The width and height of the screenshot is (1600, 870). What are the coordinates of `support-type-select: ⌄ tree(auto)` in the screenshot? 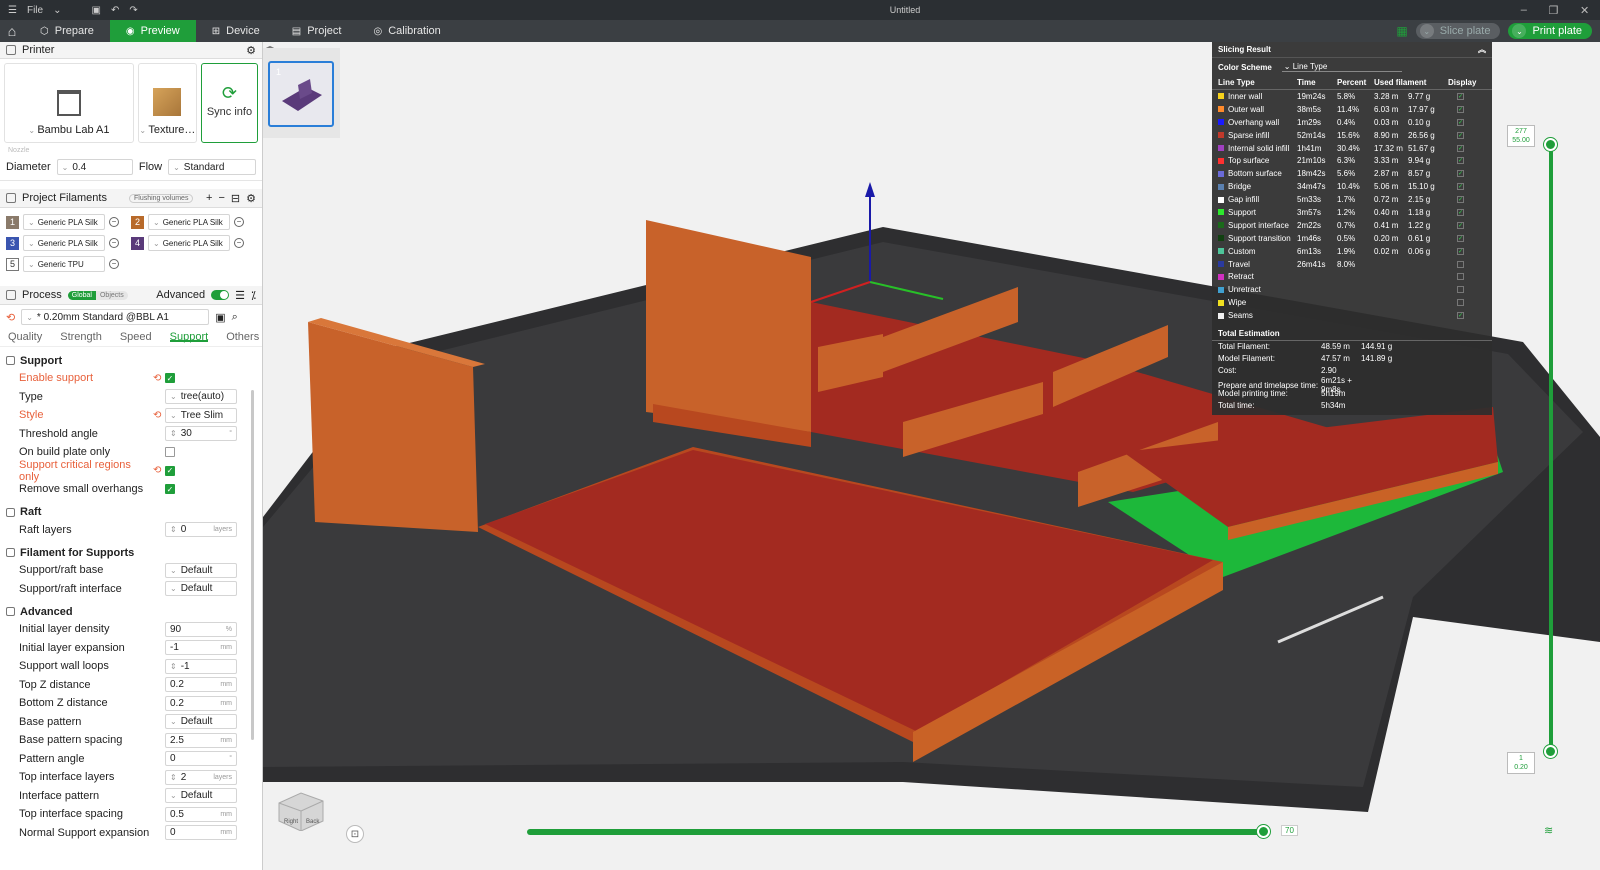 It's located at (201, 397).